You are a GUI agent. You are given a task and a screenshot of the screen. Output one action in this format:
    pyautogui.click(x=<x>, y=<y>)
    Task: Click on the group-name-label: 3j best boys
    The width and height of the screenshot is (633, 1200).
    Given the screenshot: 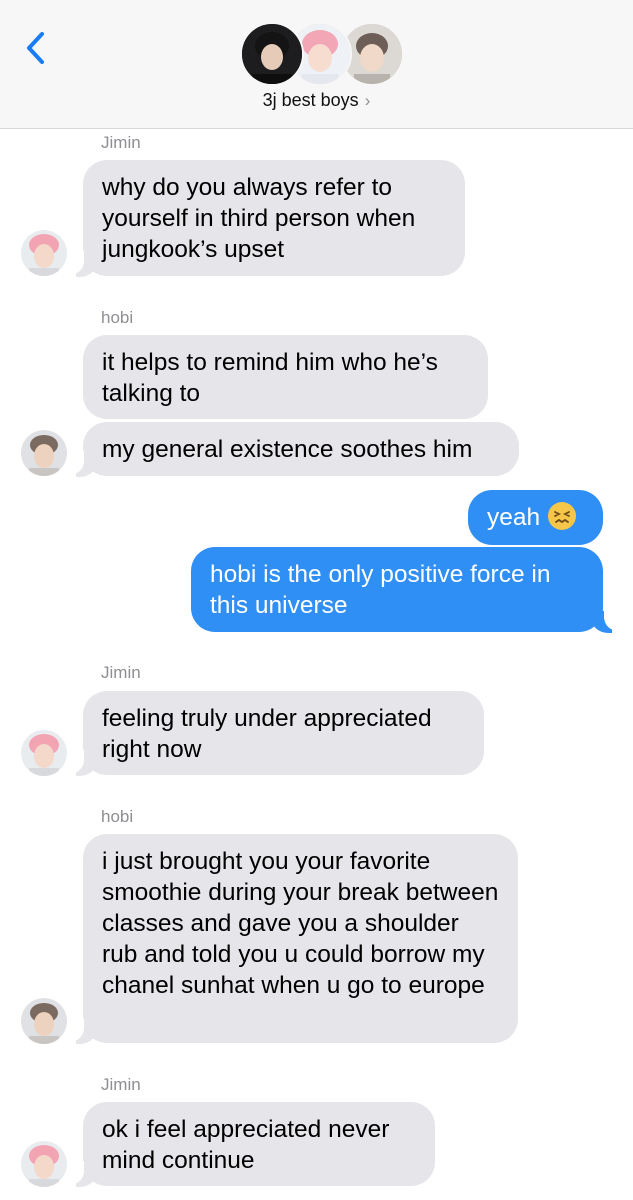 What is the action you would take?
    pyautogui.click(x=310, y=100)
    